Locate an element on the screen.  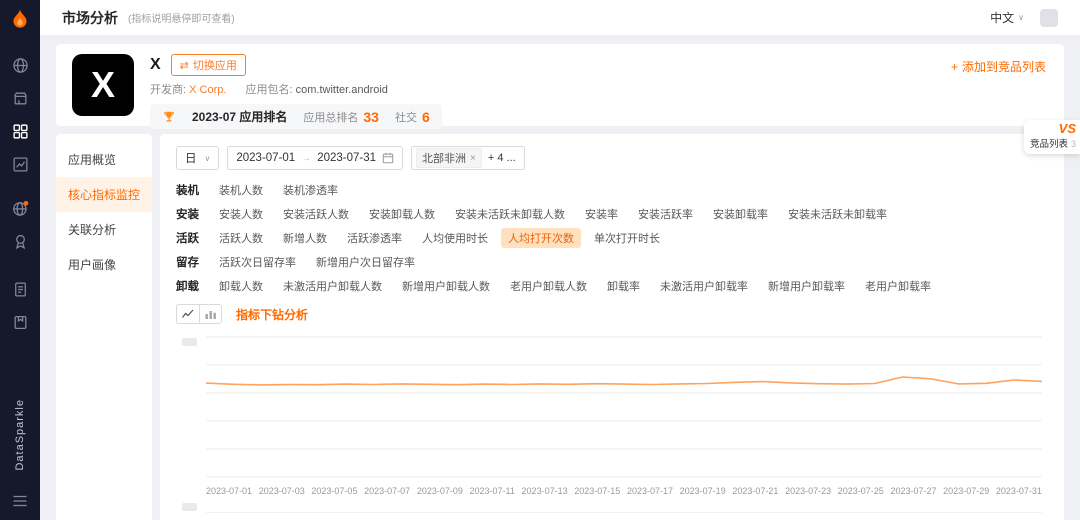
total-rank-value: 33 is located at coordinates (371, 116).